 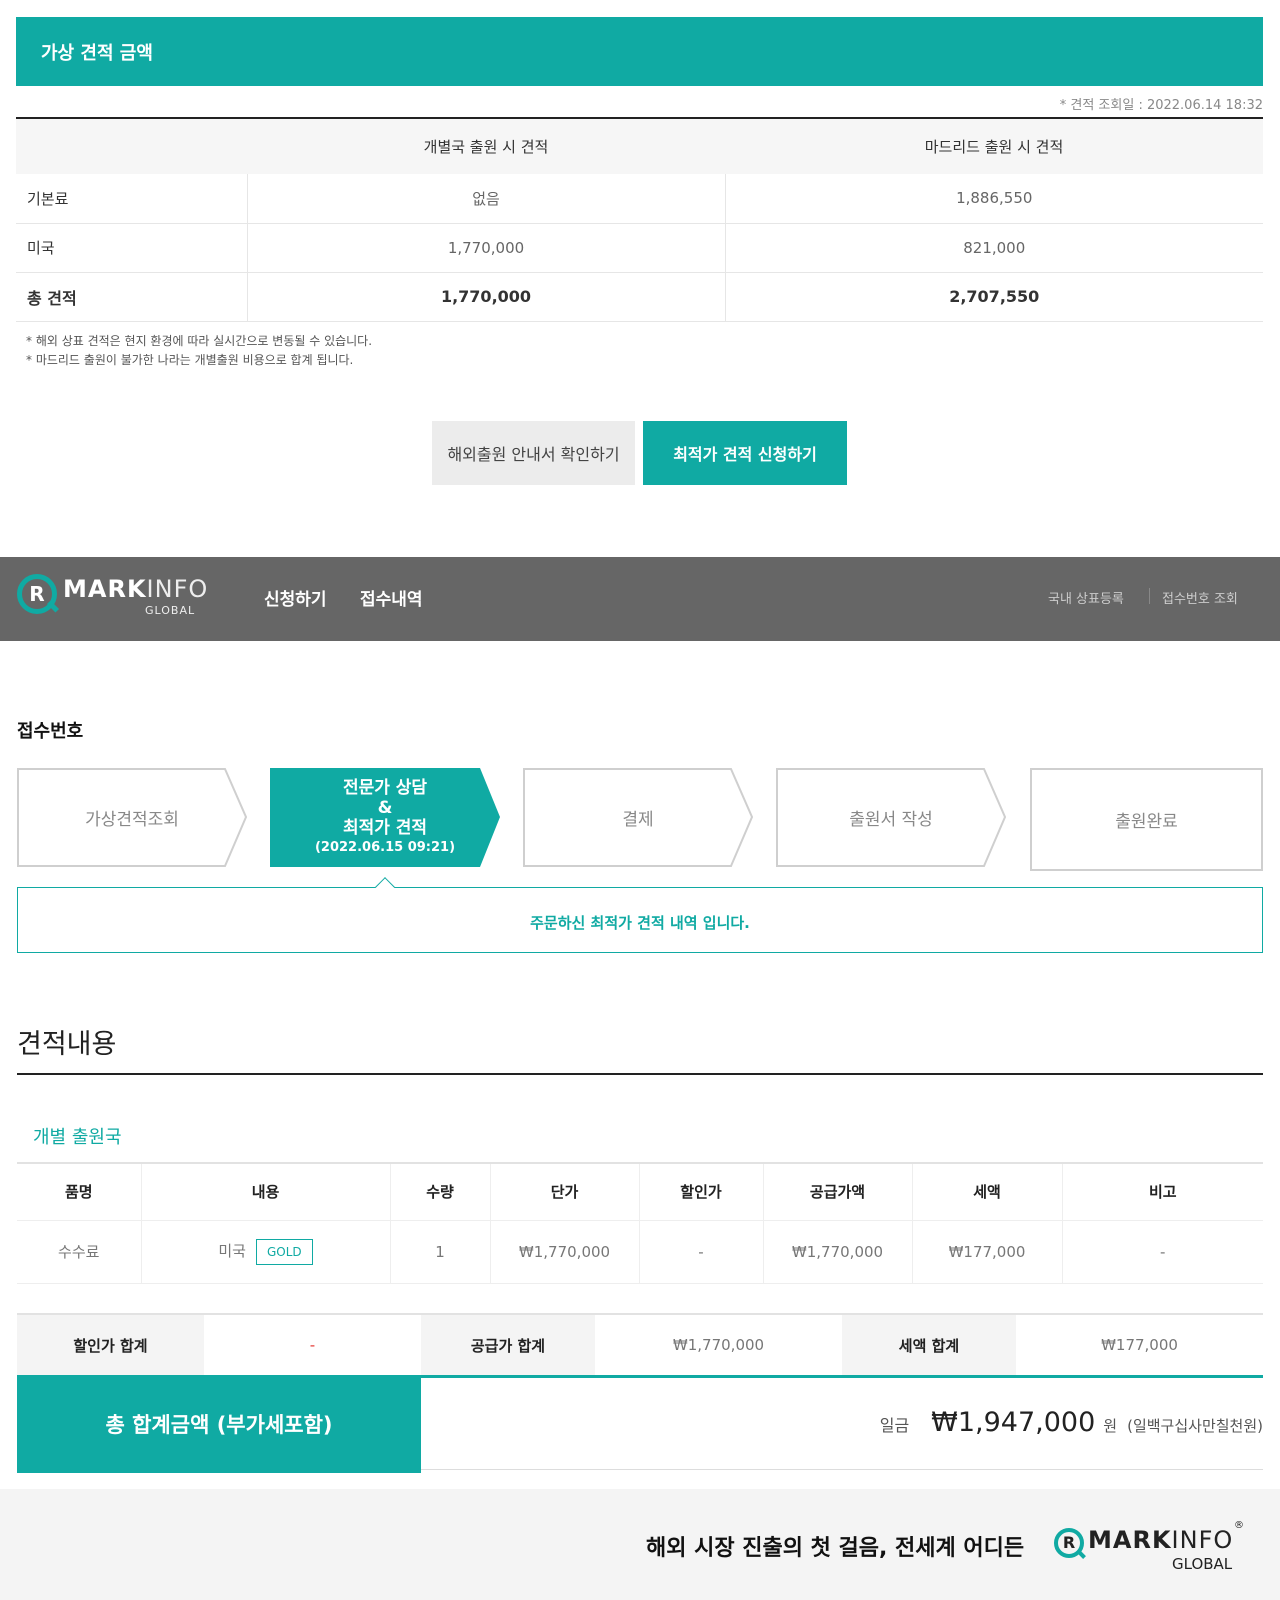 What do you see at coordinates (97, 53) in the screenshot?
I see `estimate-title: 가상 견적 금액` at bounding box center [97, 53].